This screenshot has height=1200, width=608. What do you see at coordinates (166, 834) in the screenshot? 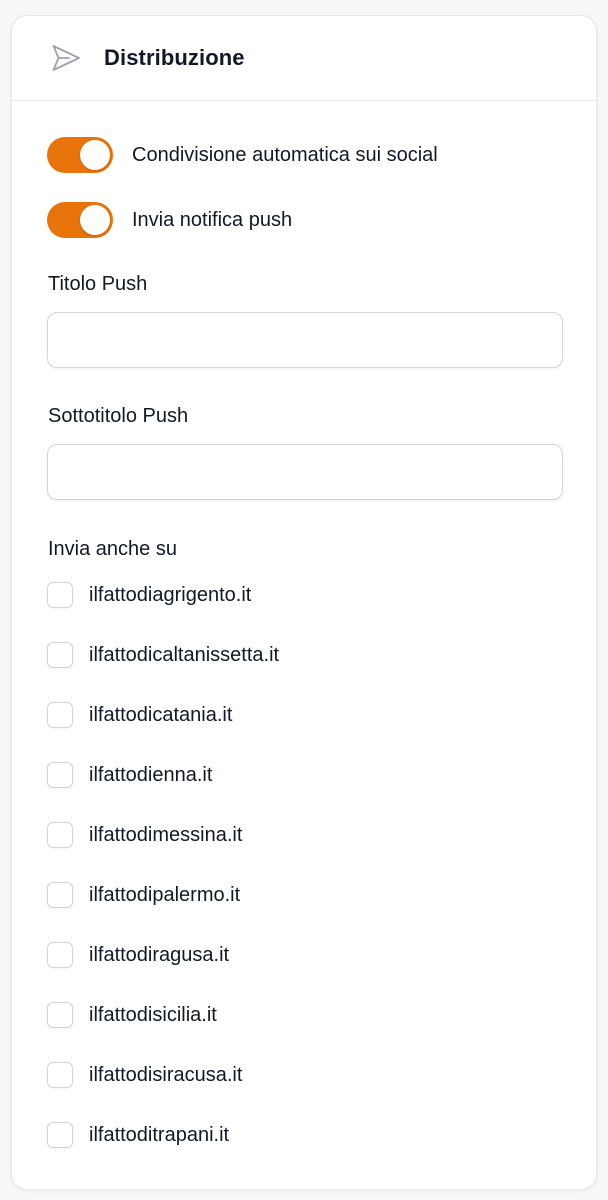
I see `site-label: ilfattodimessina.it` at bounding box center [166, 834].